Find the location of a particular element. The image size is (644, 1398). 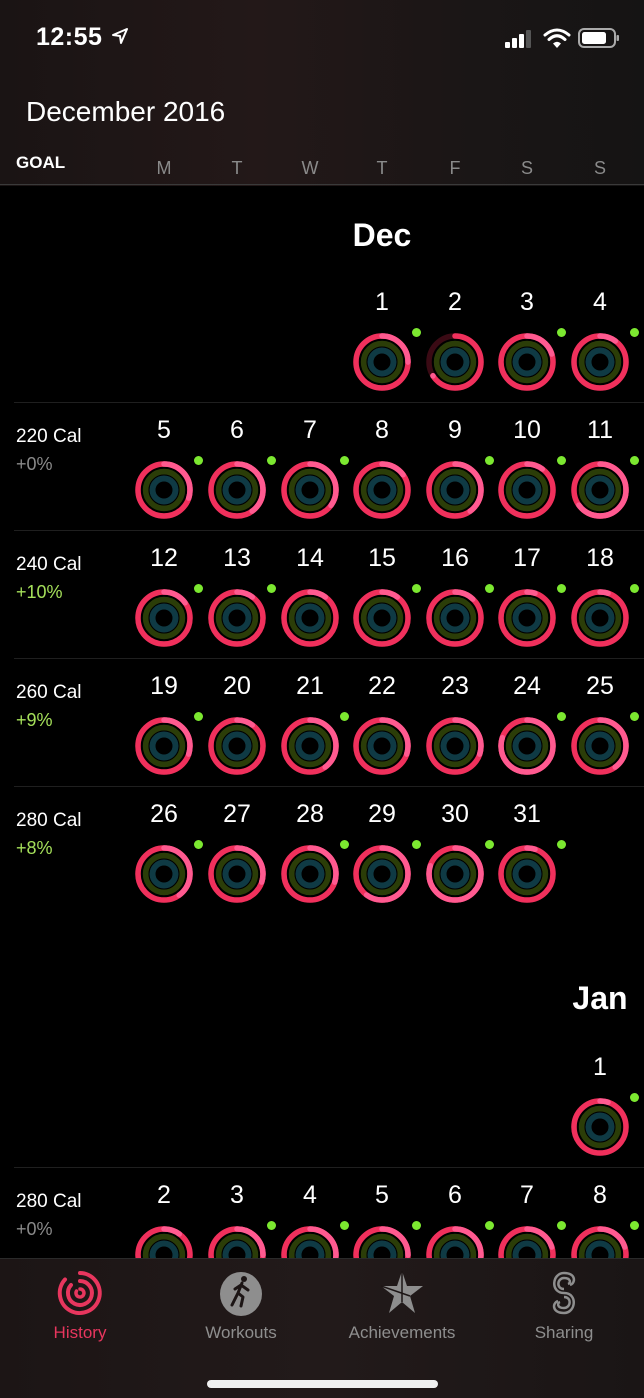

history-rings-icon is located at coordinates (79, 1293).